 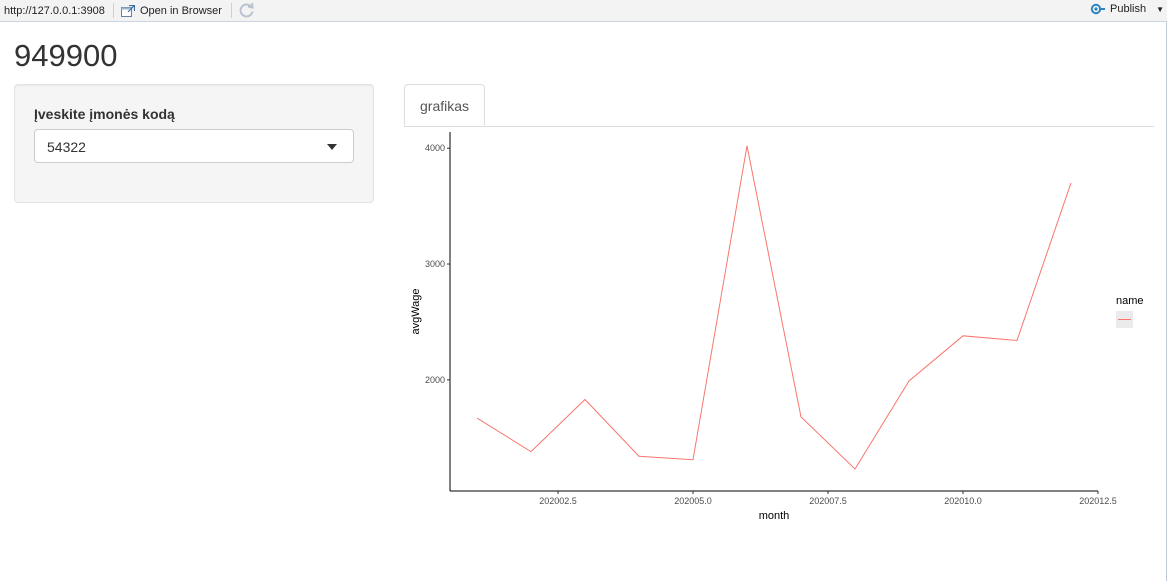 What do you see at coordinates (774, 516) in the screenshot?
I see `x-axis-title: month` at bounding box center [774, 516].